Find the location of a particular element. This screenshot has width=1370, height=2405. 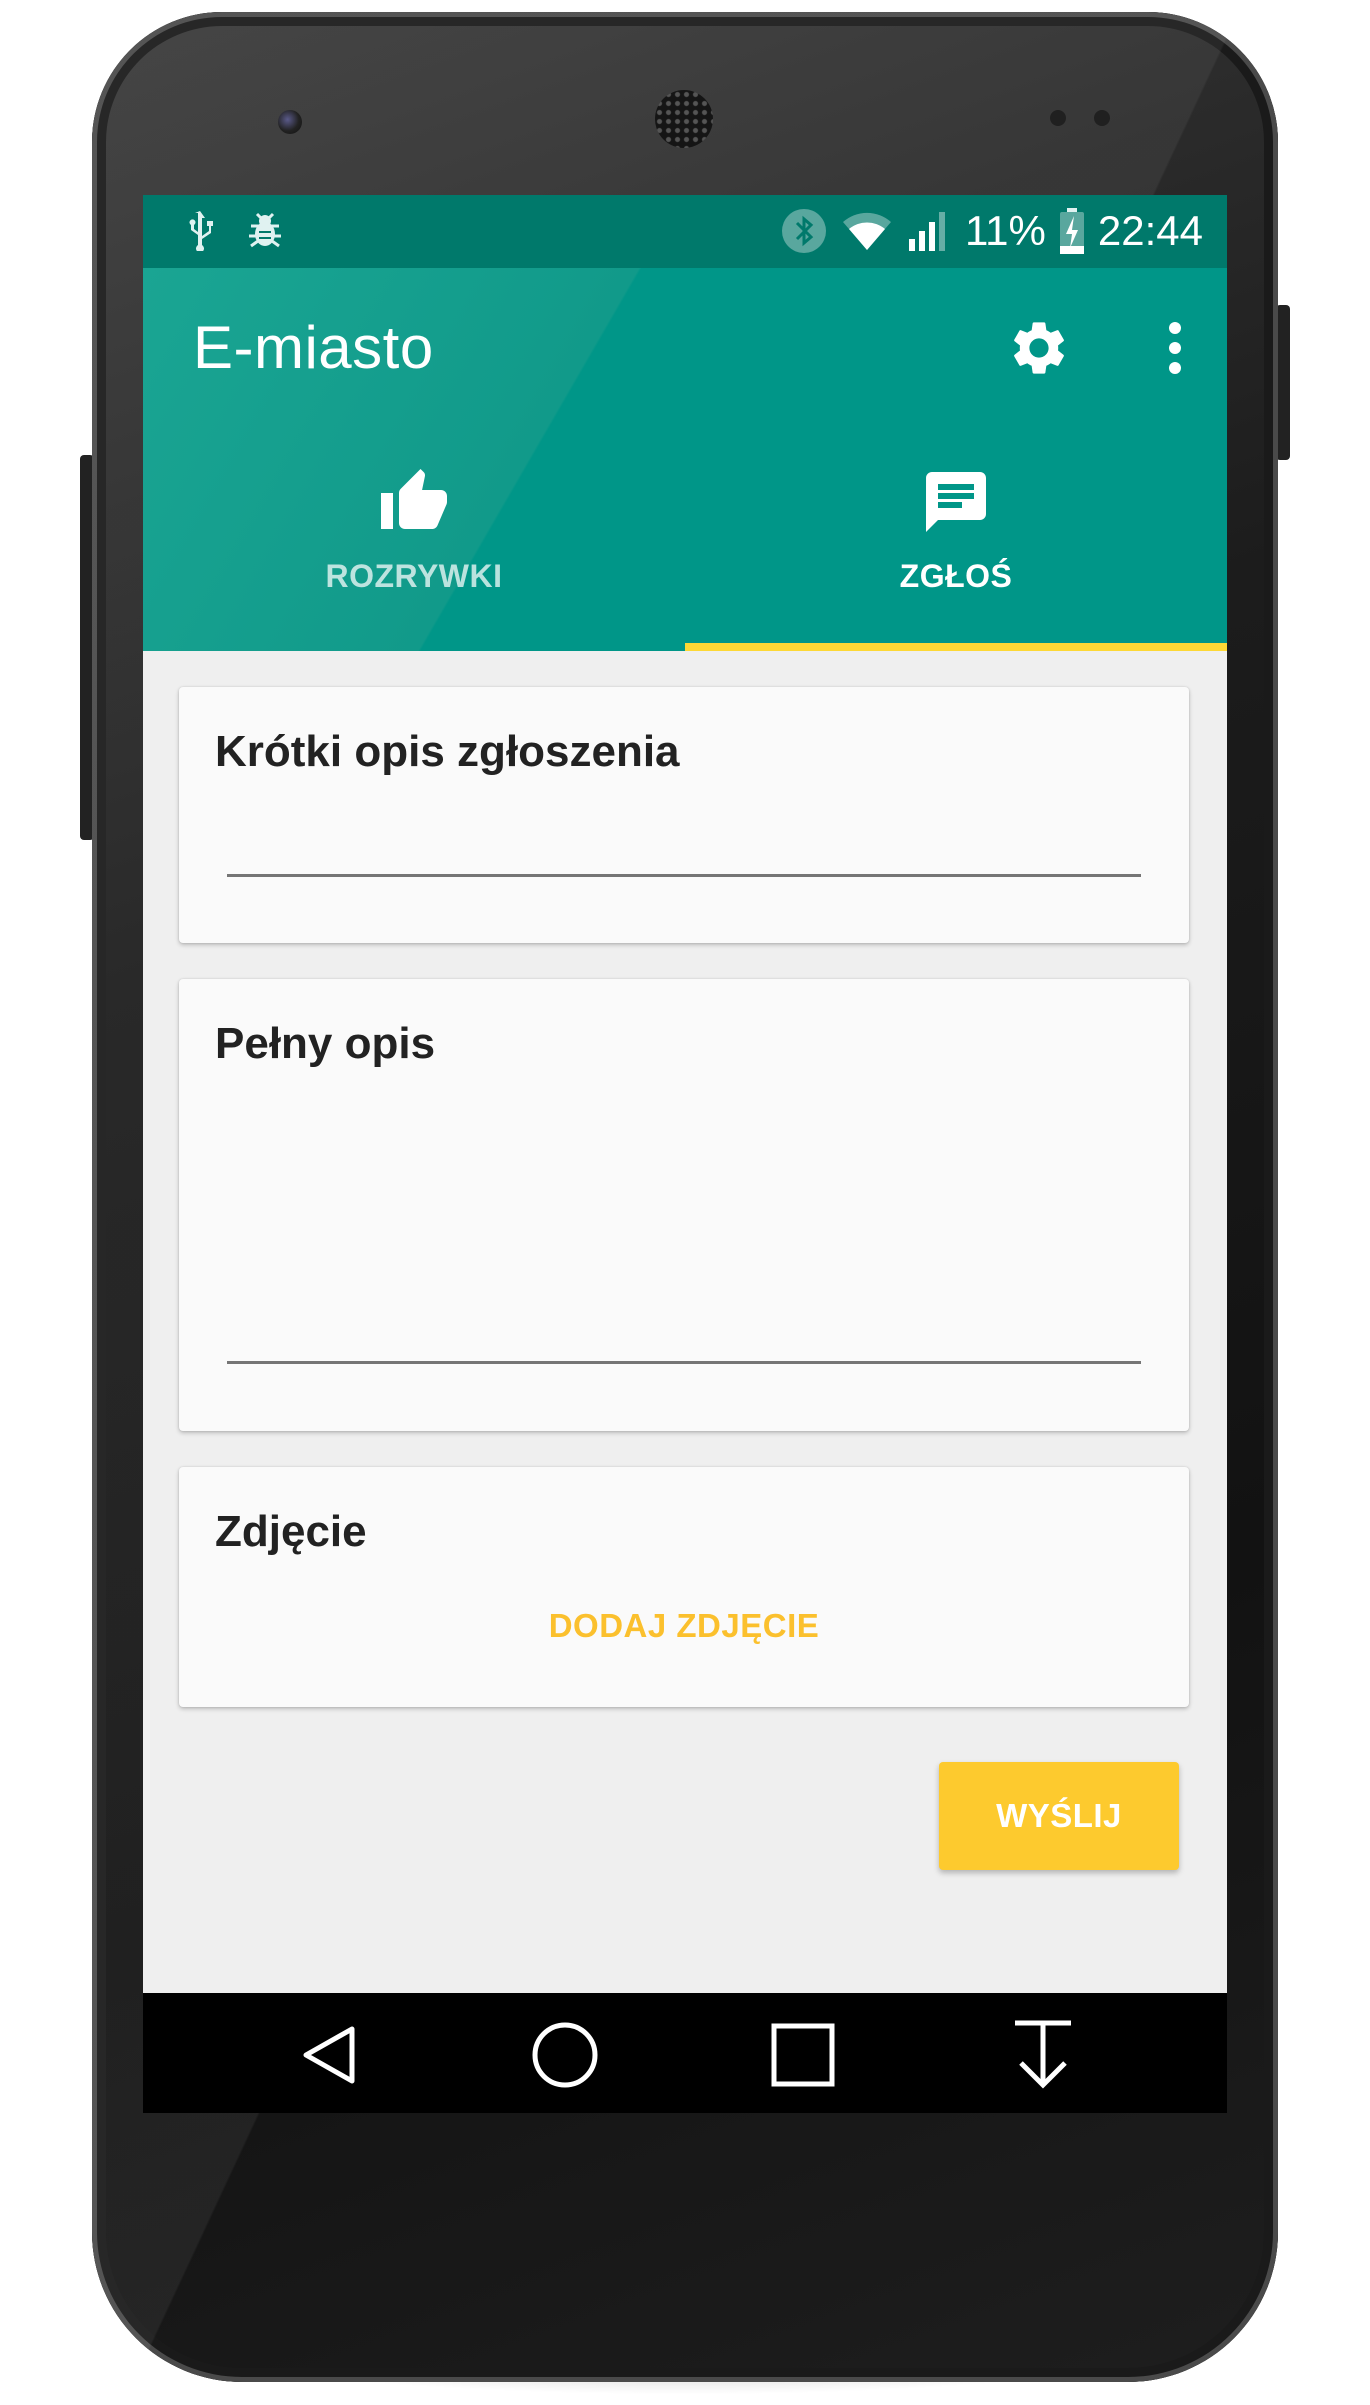

proximity-sensor is located at coordinates (1058, 118).